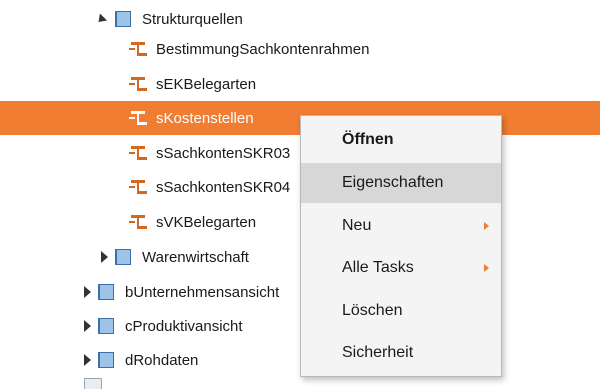 This screenshot has width=600, height=389. What do you see at coordinates (184, 326) in the screenshot?
I see `tree-node-label: cProduktivansicht` at bounding box center [184, 326].